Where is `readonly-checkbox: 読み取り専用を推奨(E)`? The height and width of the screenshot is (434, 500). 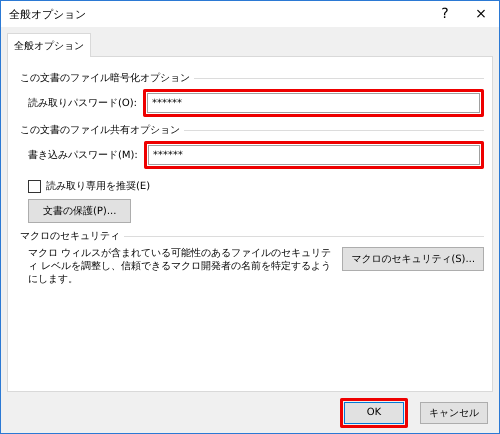
readonly-checkbox: 読み取り専用を推奨(E) is located at coordinates (256, 186).